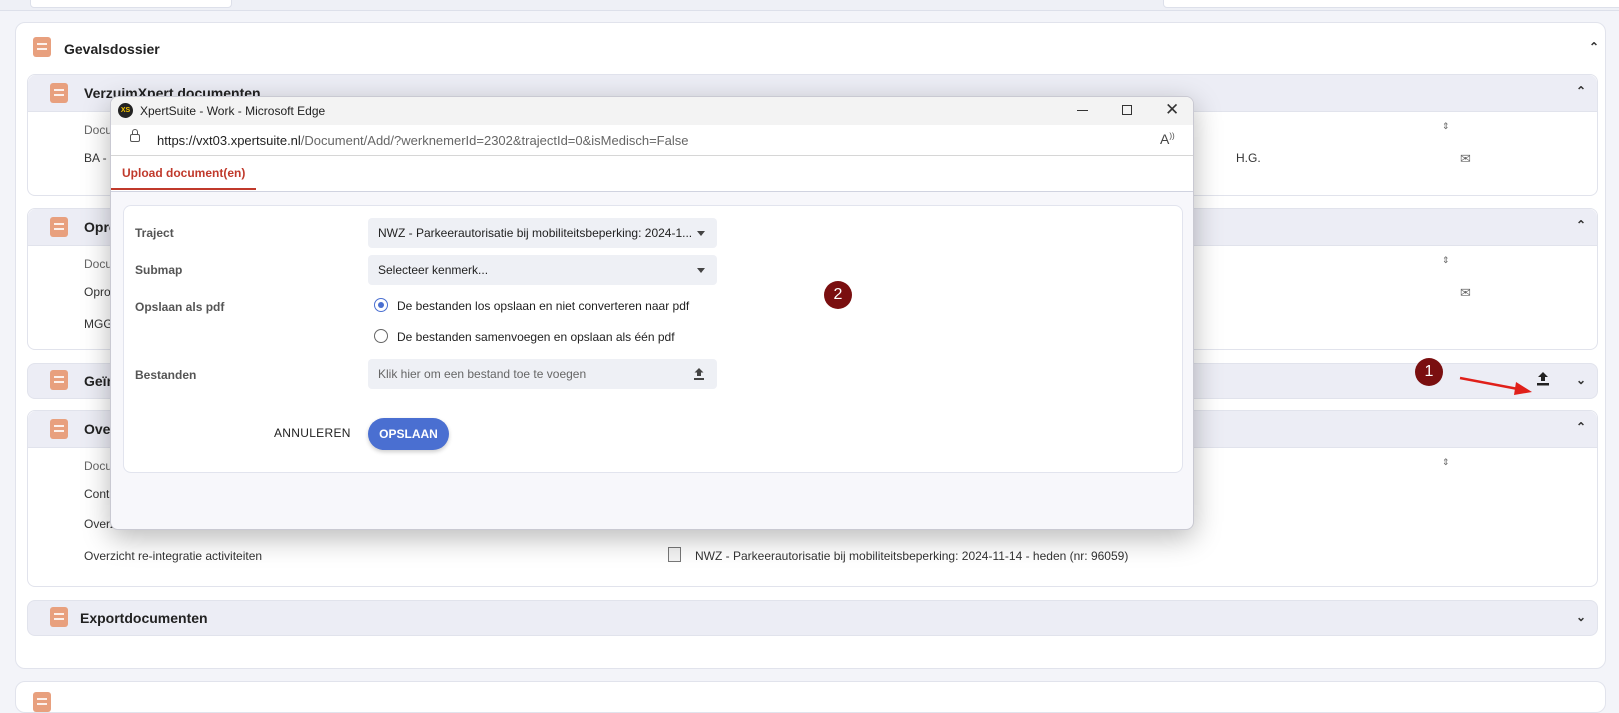  What do you see at coordinates (1082, 110) in the screenshot?
I see `minimize-button` at bounding box center [1082, 110].